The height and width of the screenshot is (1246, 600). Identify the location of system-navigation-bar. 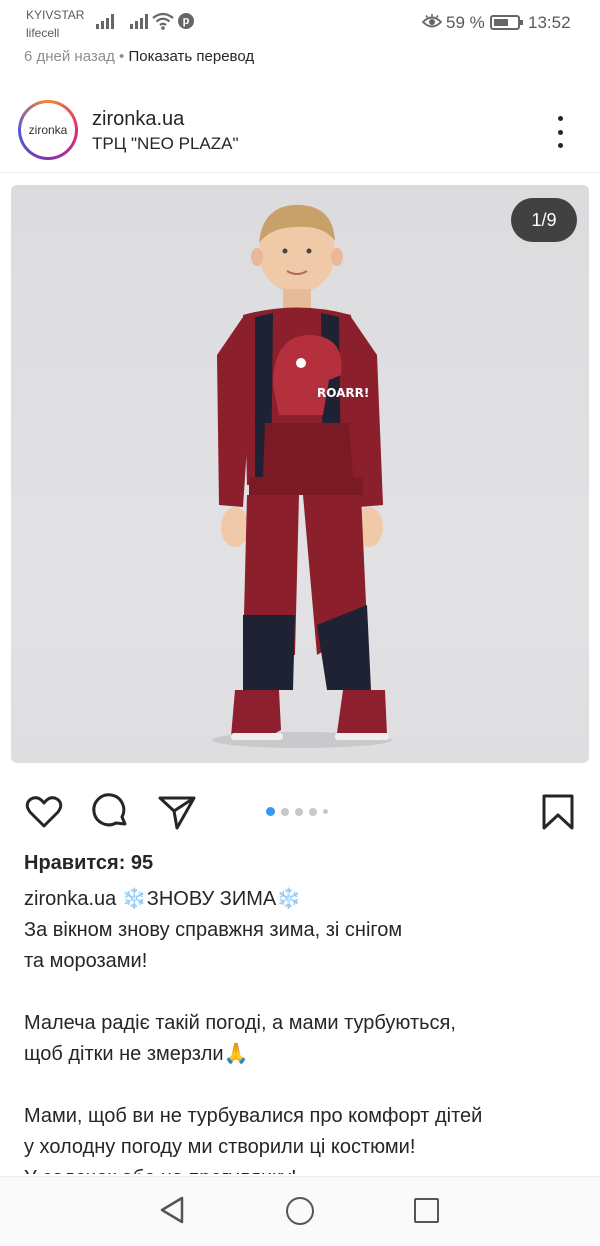
(300, 1211).